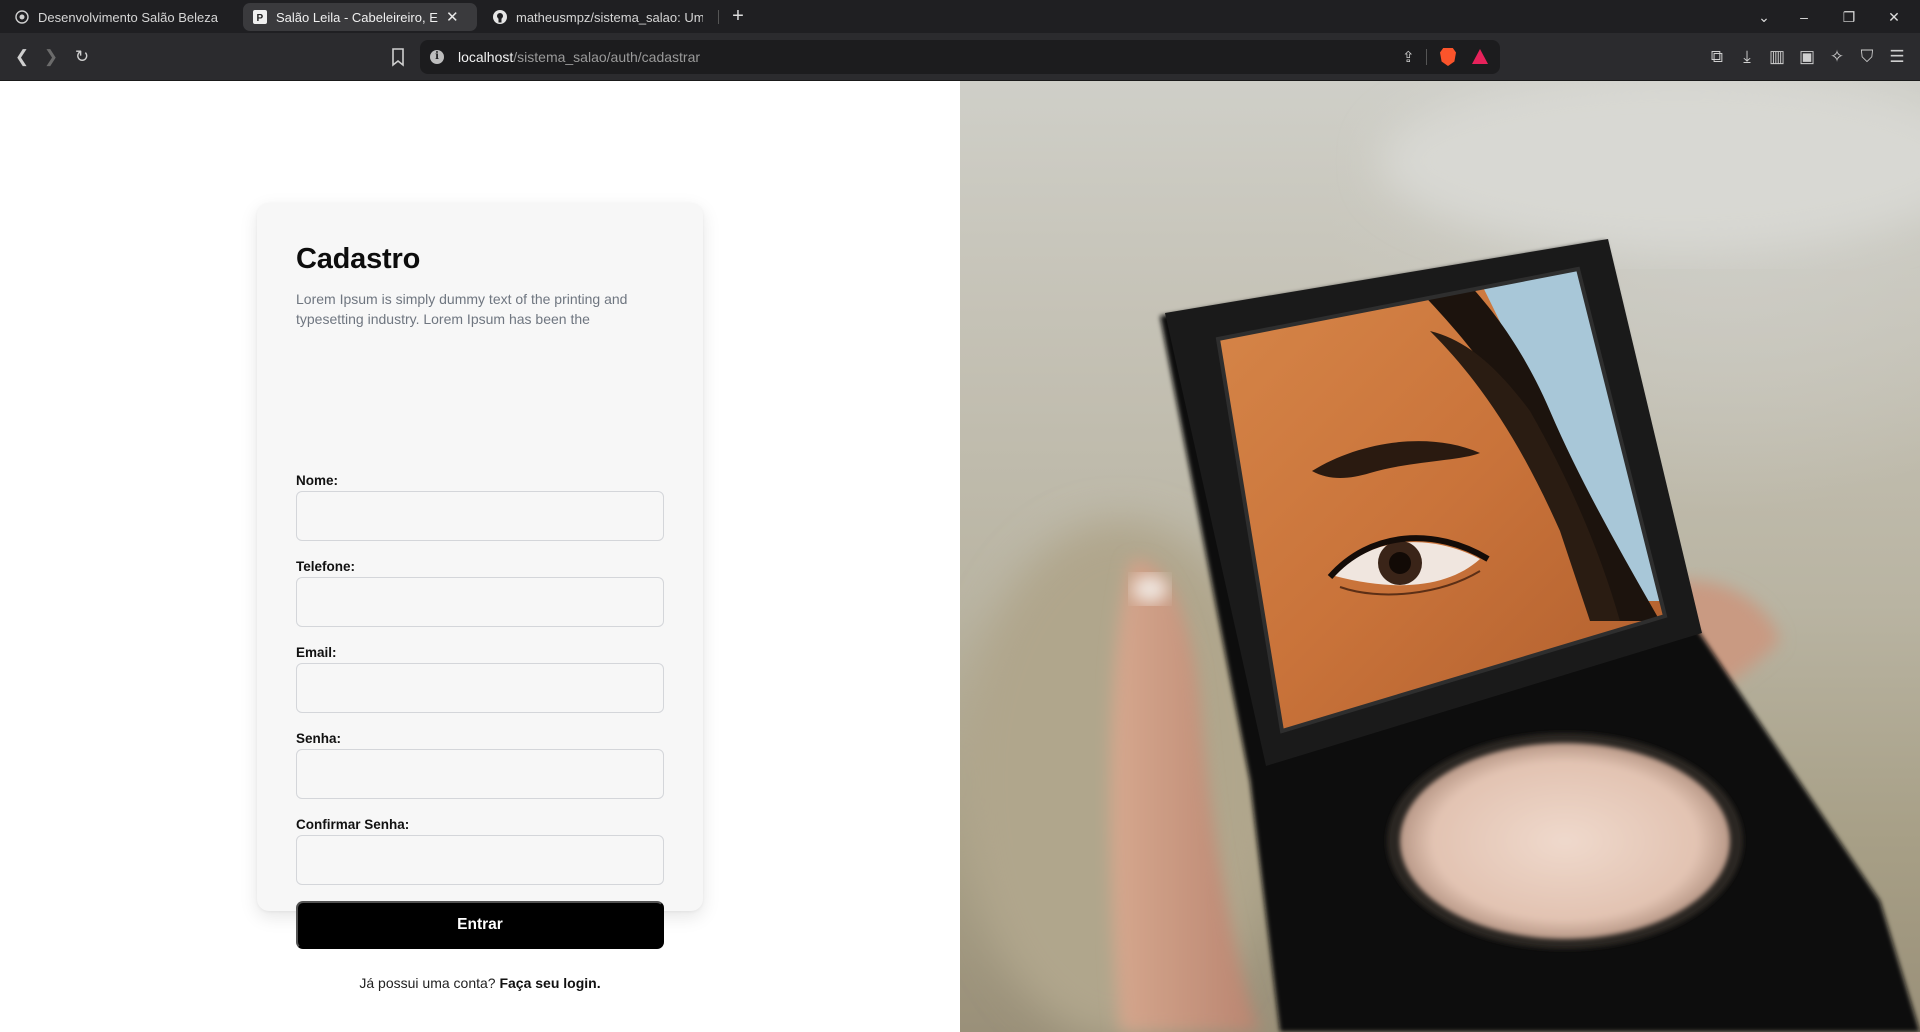  I want to click on login-prompt-text: Já possui uma conta?, so click(427, 983).